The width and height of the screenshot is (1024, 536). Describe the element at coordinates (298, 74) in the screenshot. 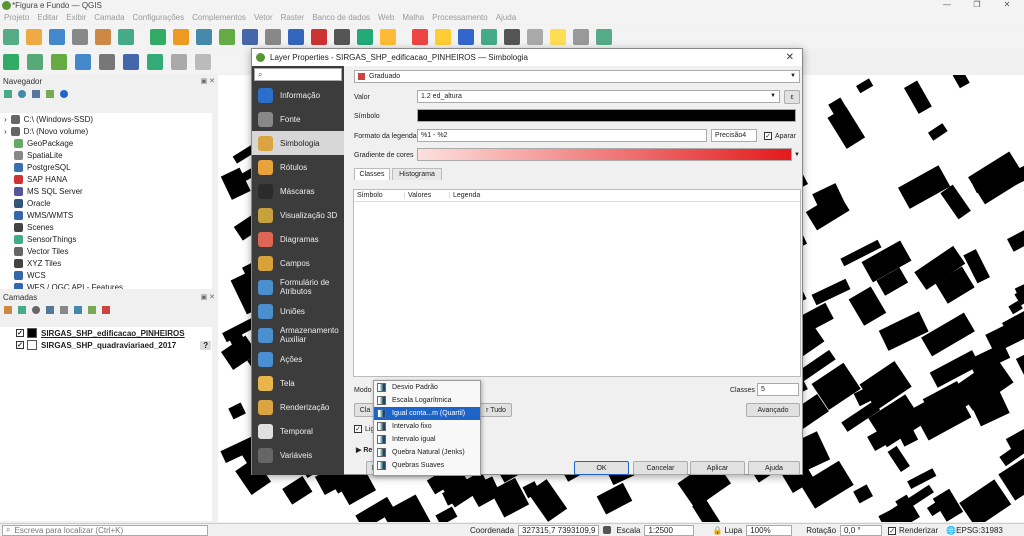

I see `sidebar-search-input: ⌕` at that location.